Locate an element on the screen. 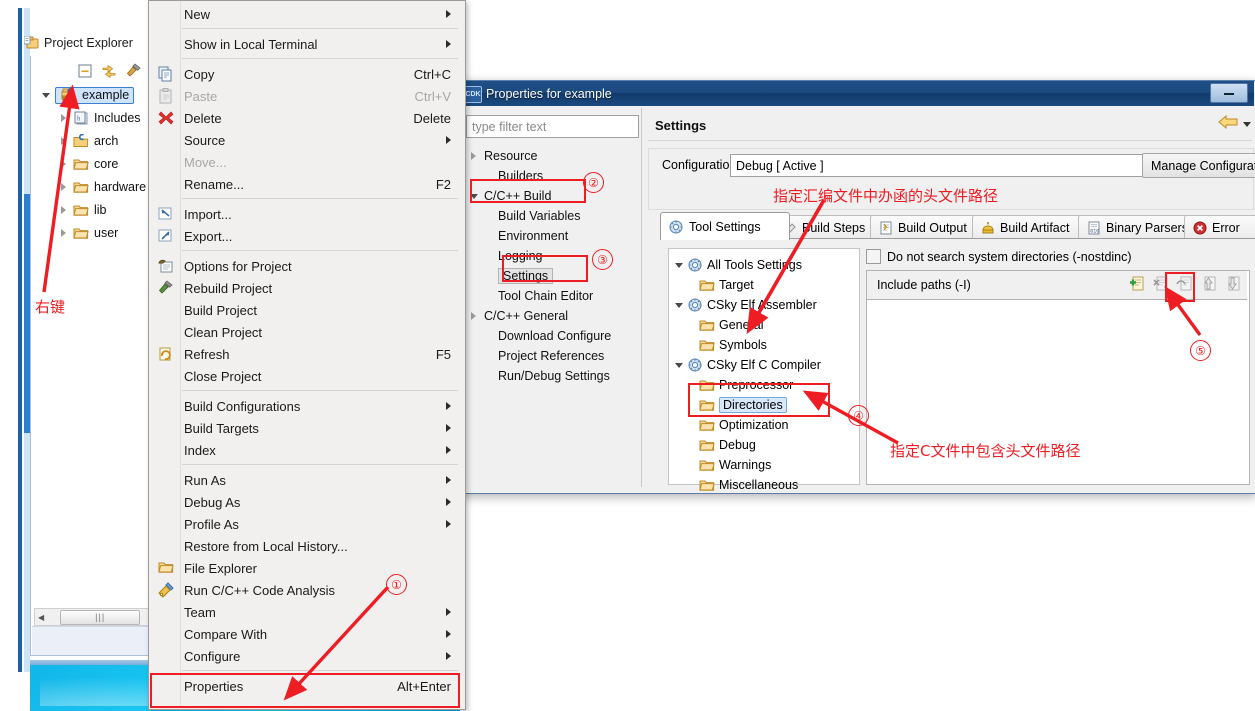 This screenshot has width=1255, height=711. tool-tree-item-target: Target is located at coordinates (723, 285).